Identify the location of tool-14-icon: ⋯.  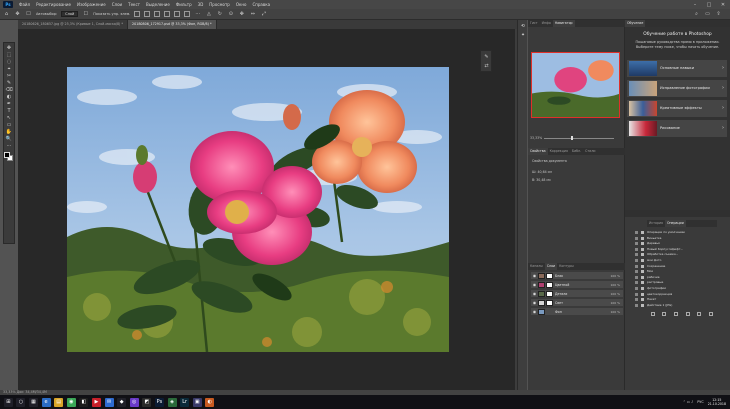
(9, 146).